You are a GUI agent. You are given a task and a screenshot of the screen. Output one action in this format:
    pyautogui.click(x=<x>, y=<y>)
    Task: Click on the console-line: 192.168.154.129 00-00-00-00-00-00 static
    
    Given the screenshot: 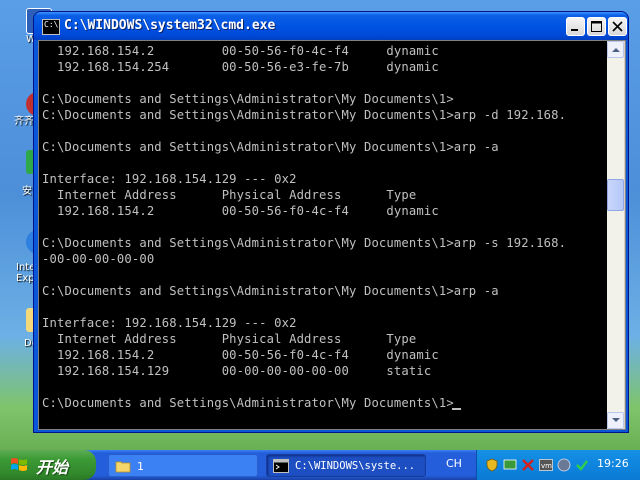 What is the action you would take?
    pyautogui.click(x=237, y=371)
    